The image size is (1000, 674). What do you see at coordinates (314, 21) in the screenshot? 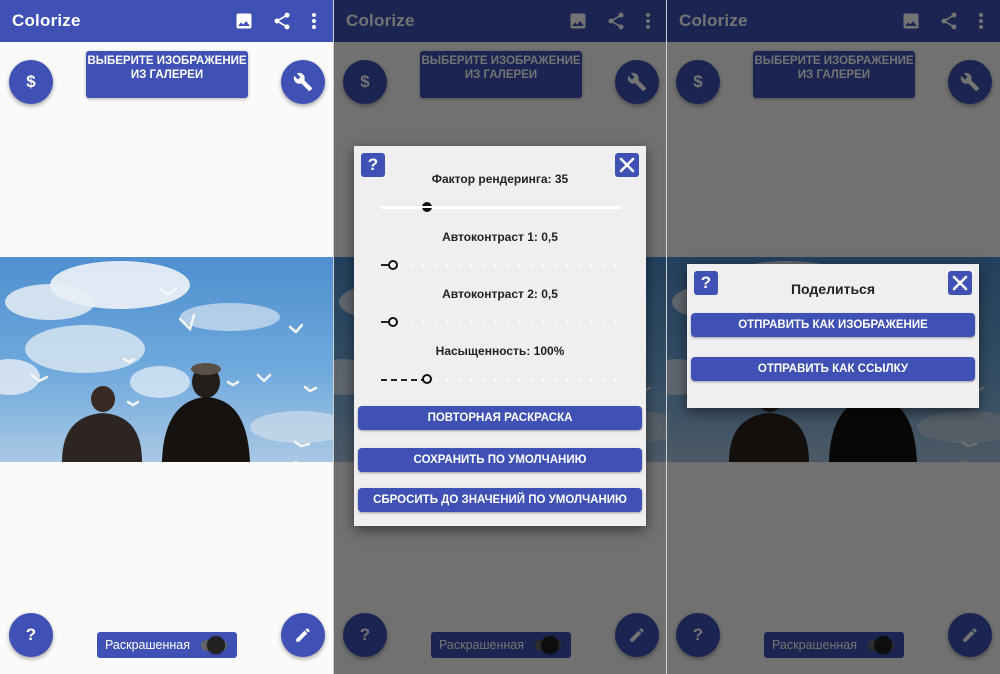
I see `more-vert-icon` at bounding box center [314, 21].